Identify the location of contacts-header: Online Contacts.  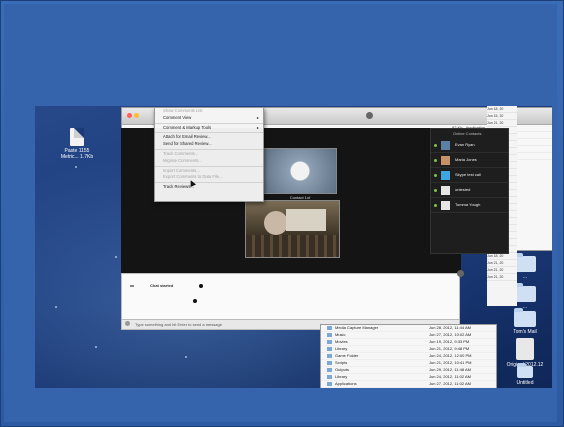
(467, 133).